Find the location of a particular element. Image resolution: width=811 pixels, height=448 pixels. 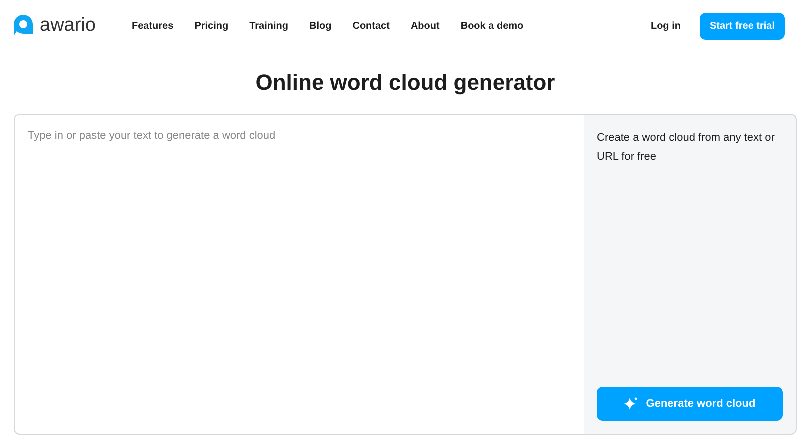

login-link: Log in is located at coordinates (665, 26).